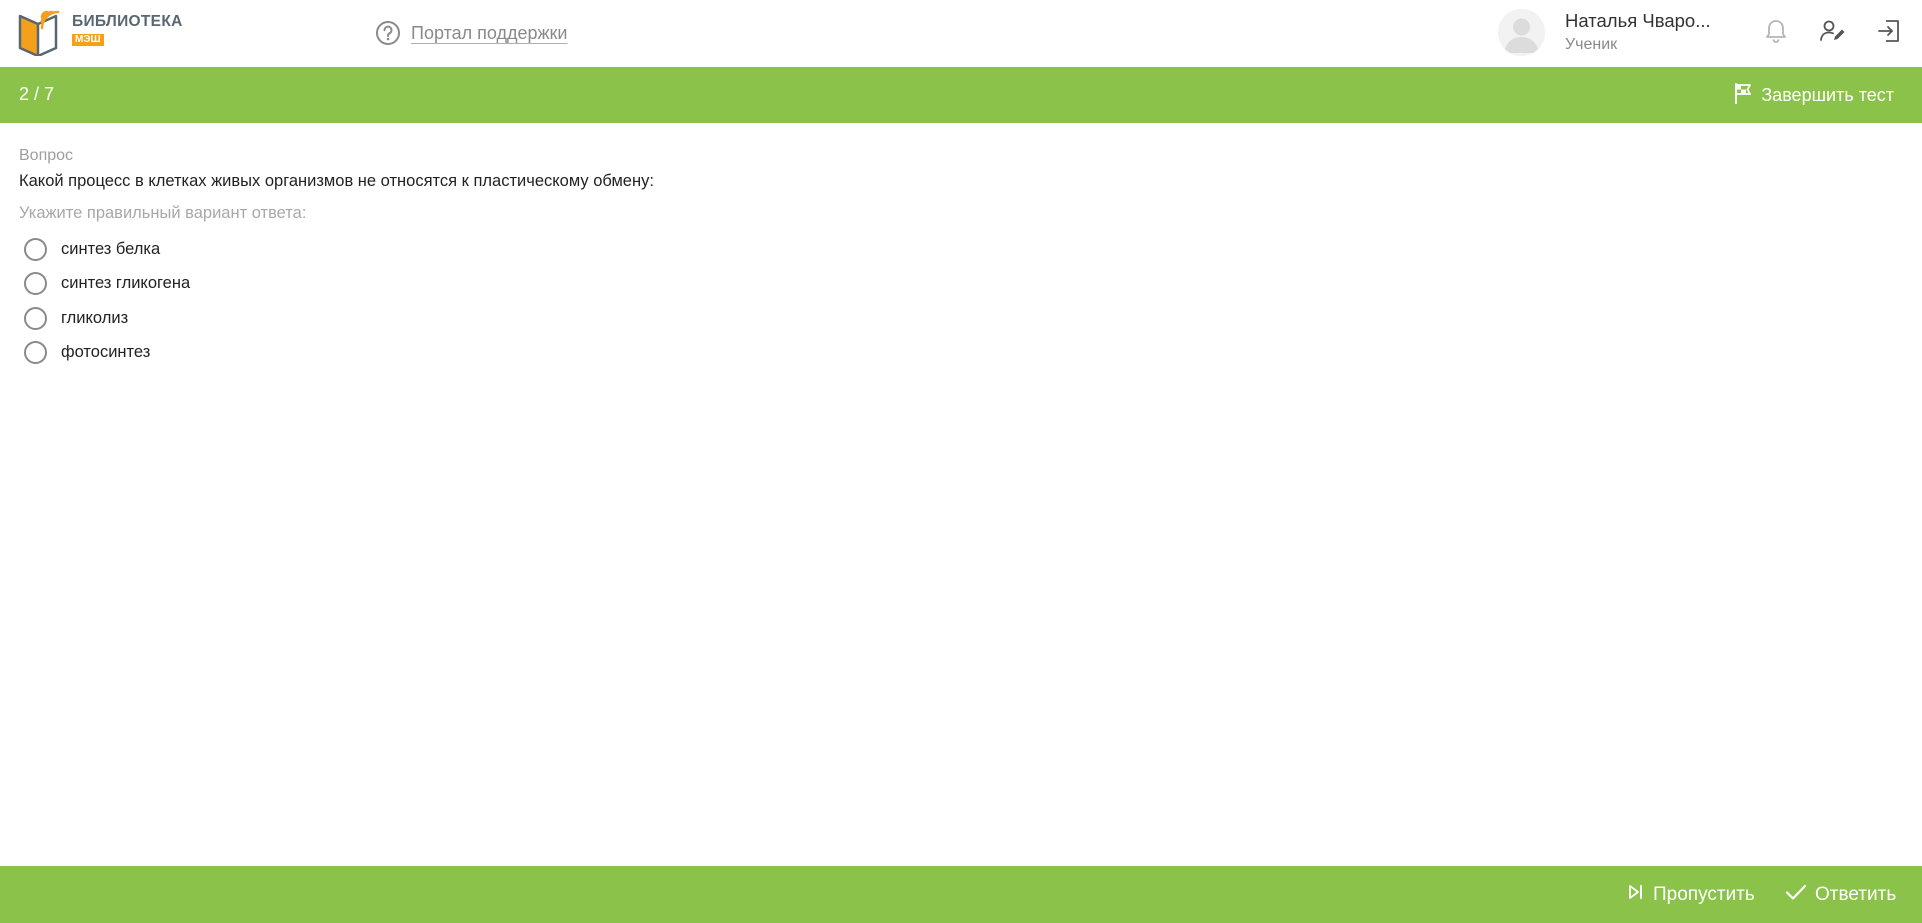 This screenshot has height=923, width=1922. I want to click on library-logo-icon, so click(39, 33).